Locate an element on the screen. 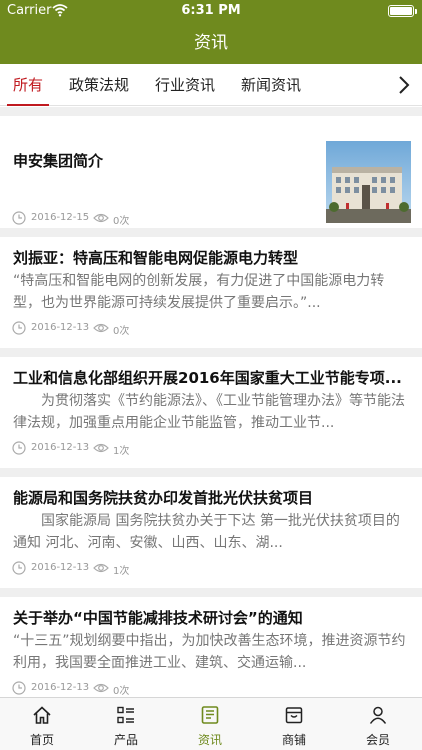 The height and width of the screenshot is (750, 422). page-title: 资讯 is located at coordinates (211, 43).